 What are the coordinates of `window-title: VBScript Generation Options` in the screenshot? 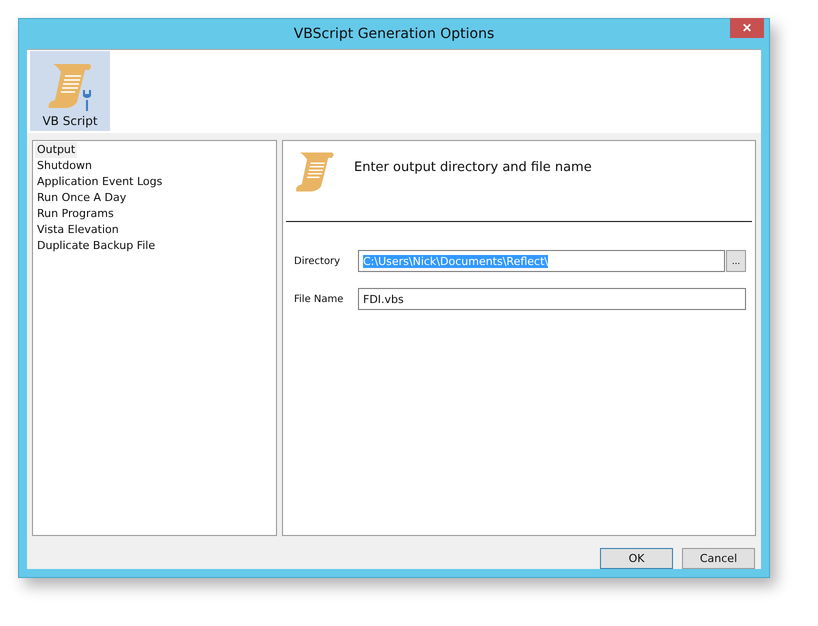 It's located at (394, 34).